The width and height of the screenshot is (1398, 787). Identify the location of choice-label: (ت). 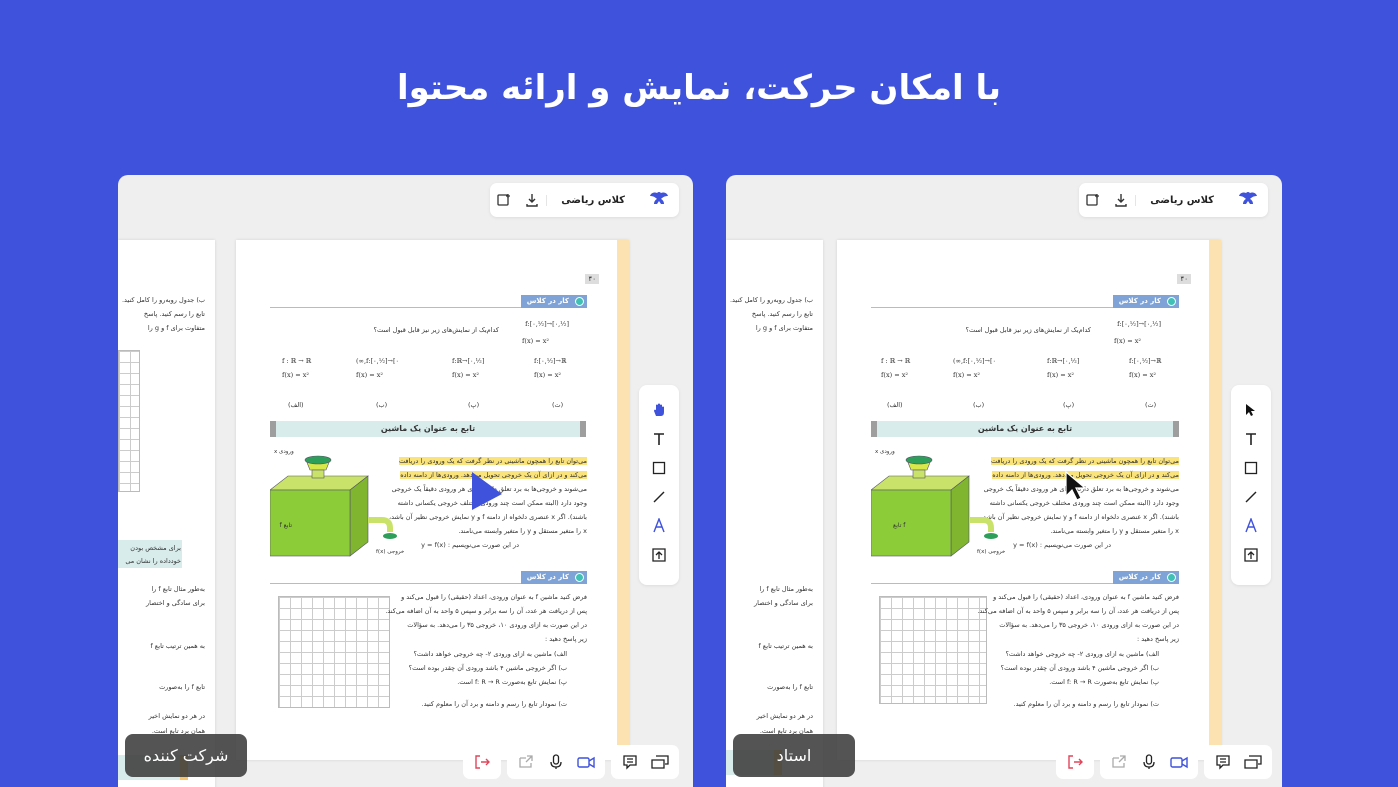
(558, 405).